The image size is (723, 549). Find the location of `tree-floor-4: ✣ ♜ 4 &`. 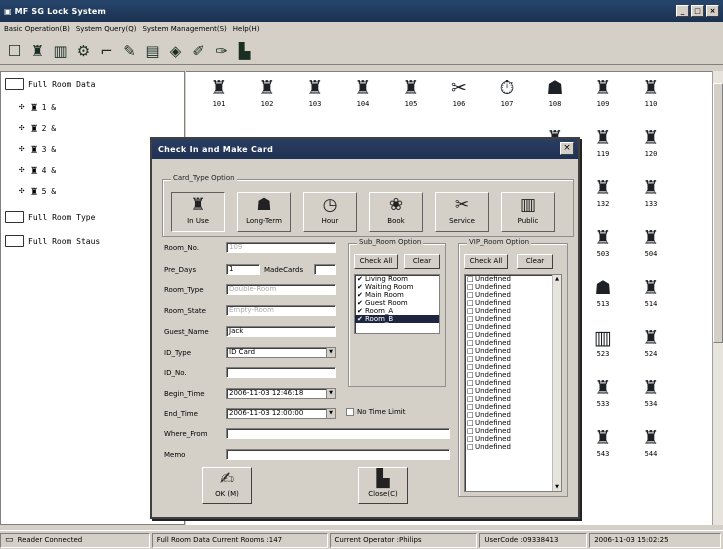

tree-floor-4: ✣ ♜ 4 & is located at coordinates (37, 170).